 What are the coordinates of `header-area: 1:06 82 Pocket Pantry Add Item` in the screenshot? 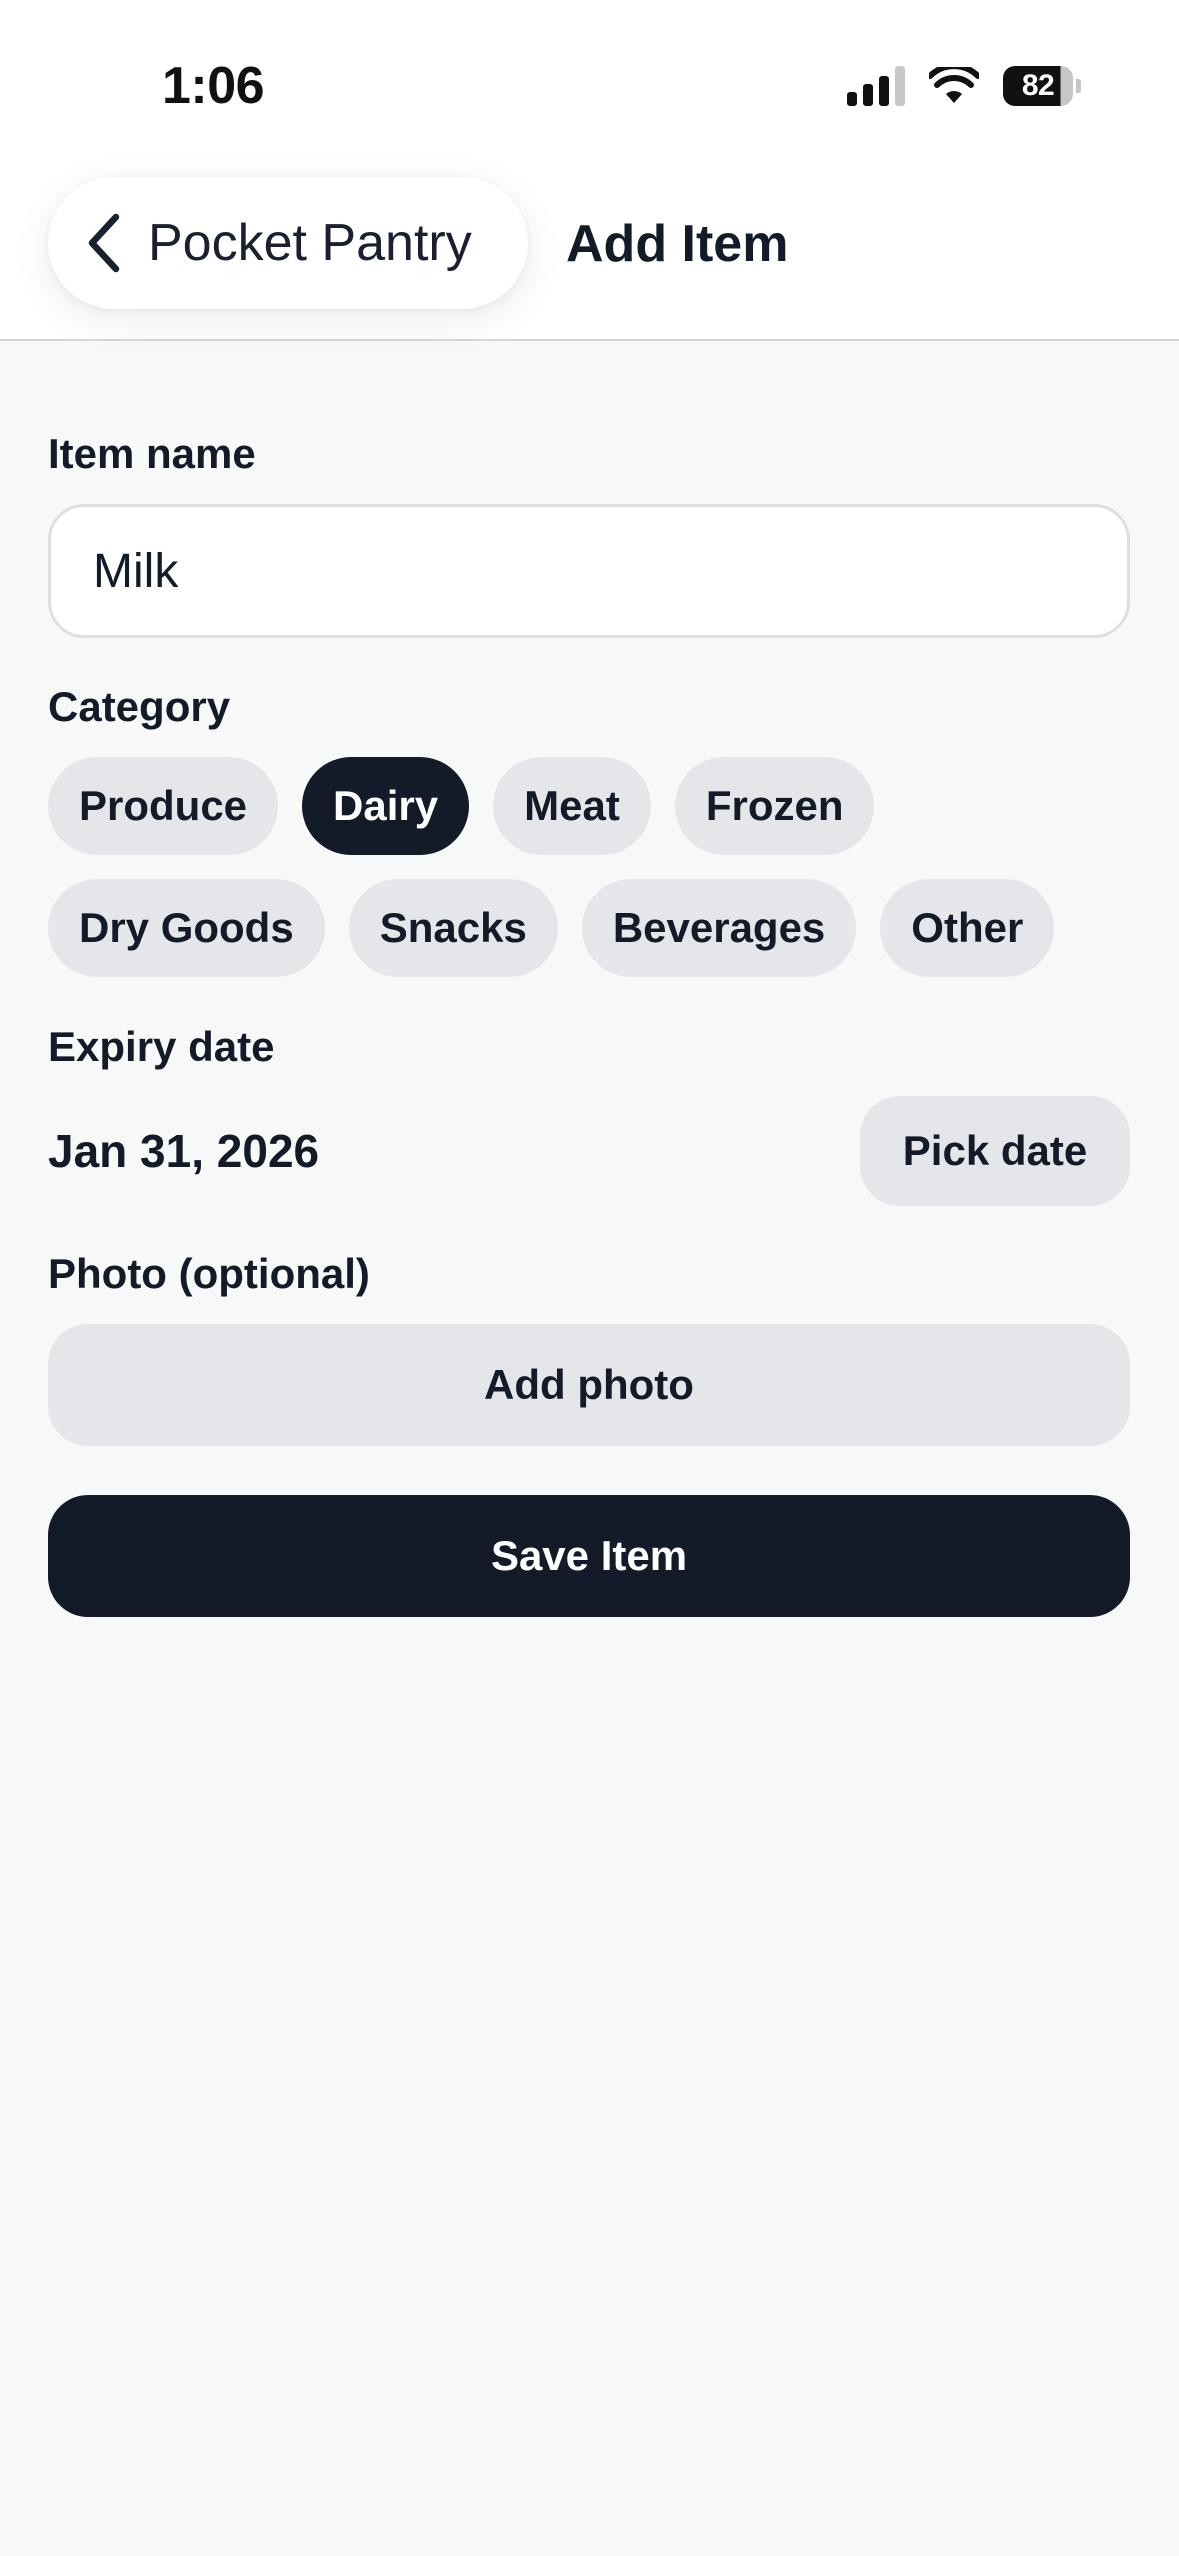 It's located at (589, 170).